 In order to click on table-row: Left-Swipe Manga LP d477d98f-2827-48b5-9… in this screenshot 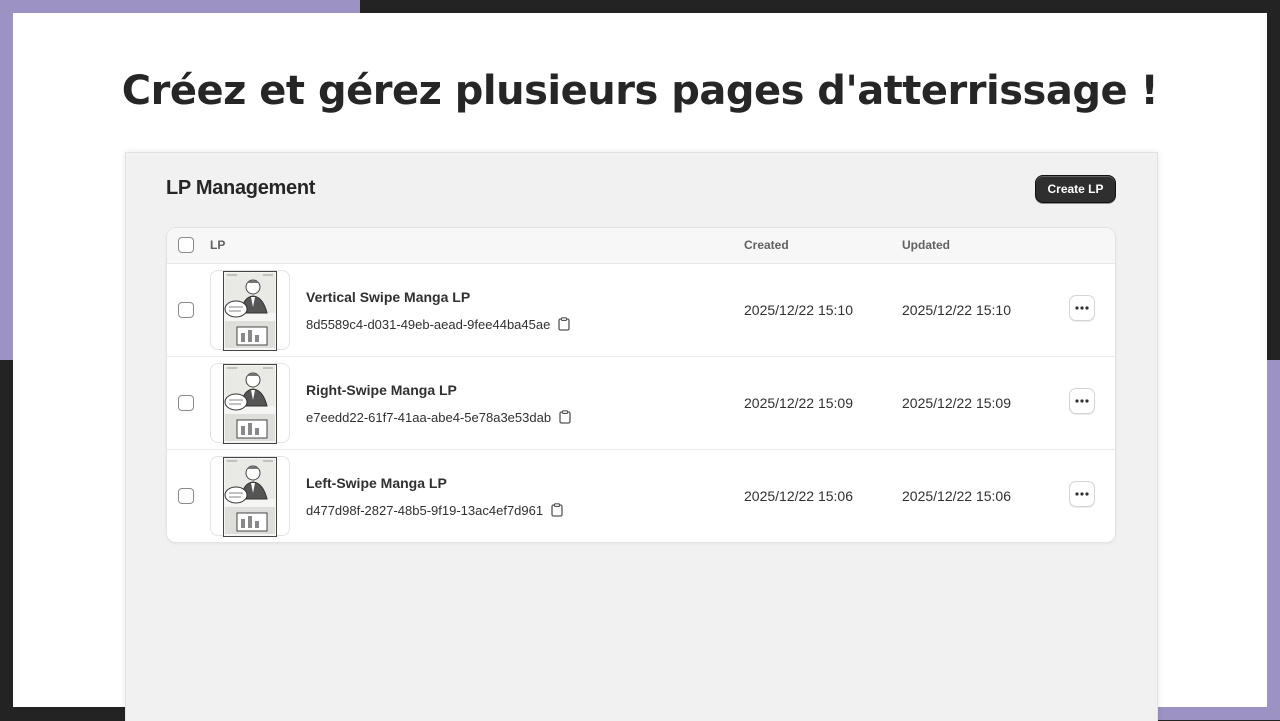, I will do `click(641, 496)`.